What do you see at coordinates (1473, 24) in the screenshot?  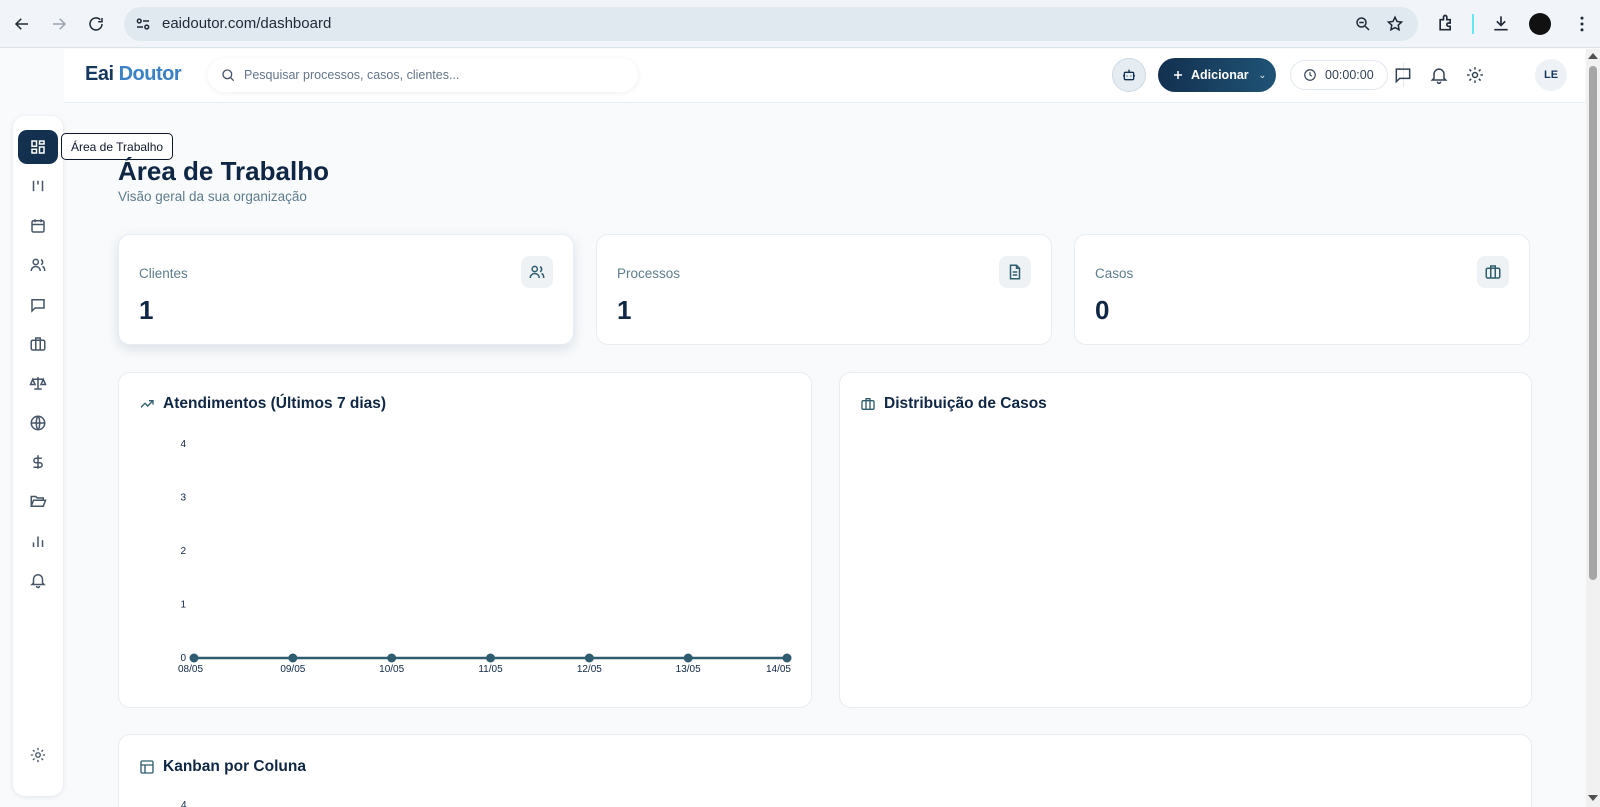 I see `toolbar-divider` at bounding box center [1473, 24].